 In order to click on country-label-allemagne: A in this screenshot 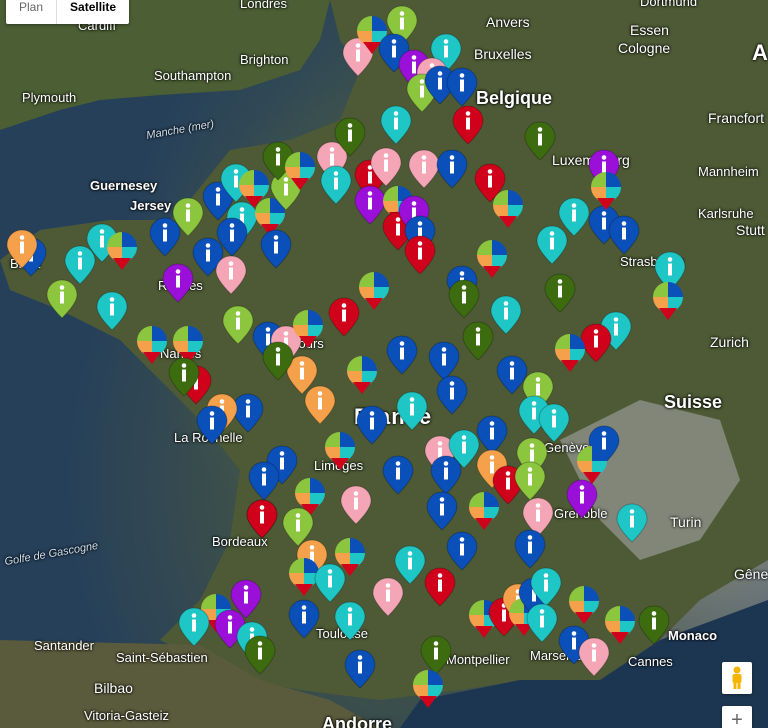, I will do `click(760, 52)`.